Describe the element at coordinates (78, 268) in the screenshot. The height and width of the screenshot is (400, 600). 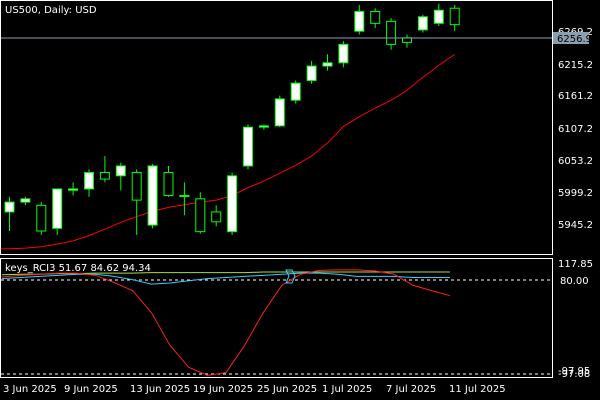
I see `indicator-label: keys_RCI3 51.67 84.62 94.34` at that location.